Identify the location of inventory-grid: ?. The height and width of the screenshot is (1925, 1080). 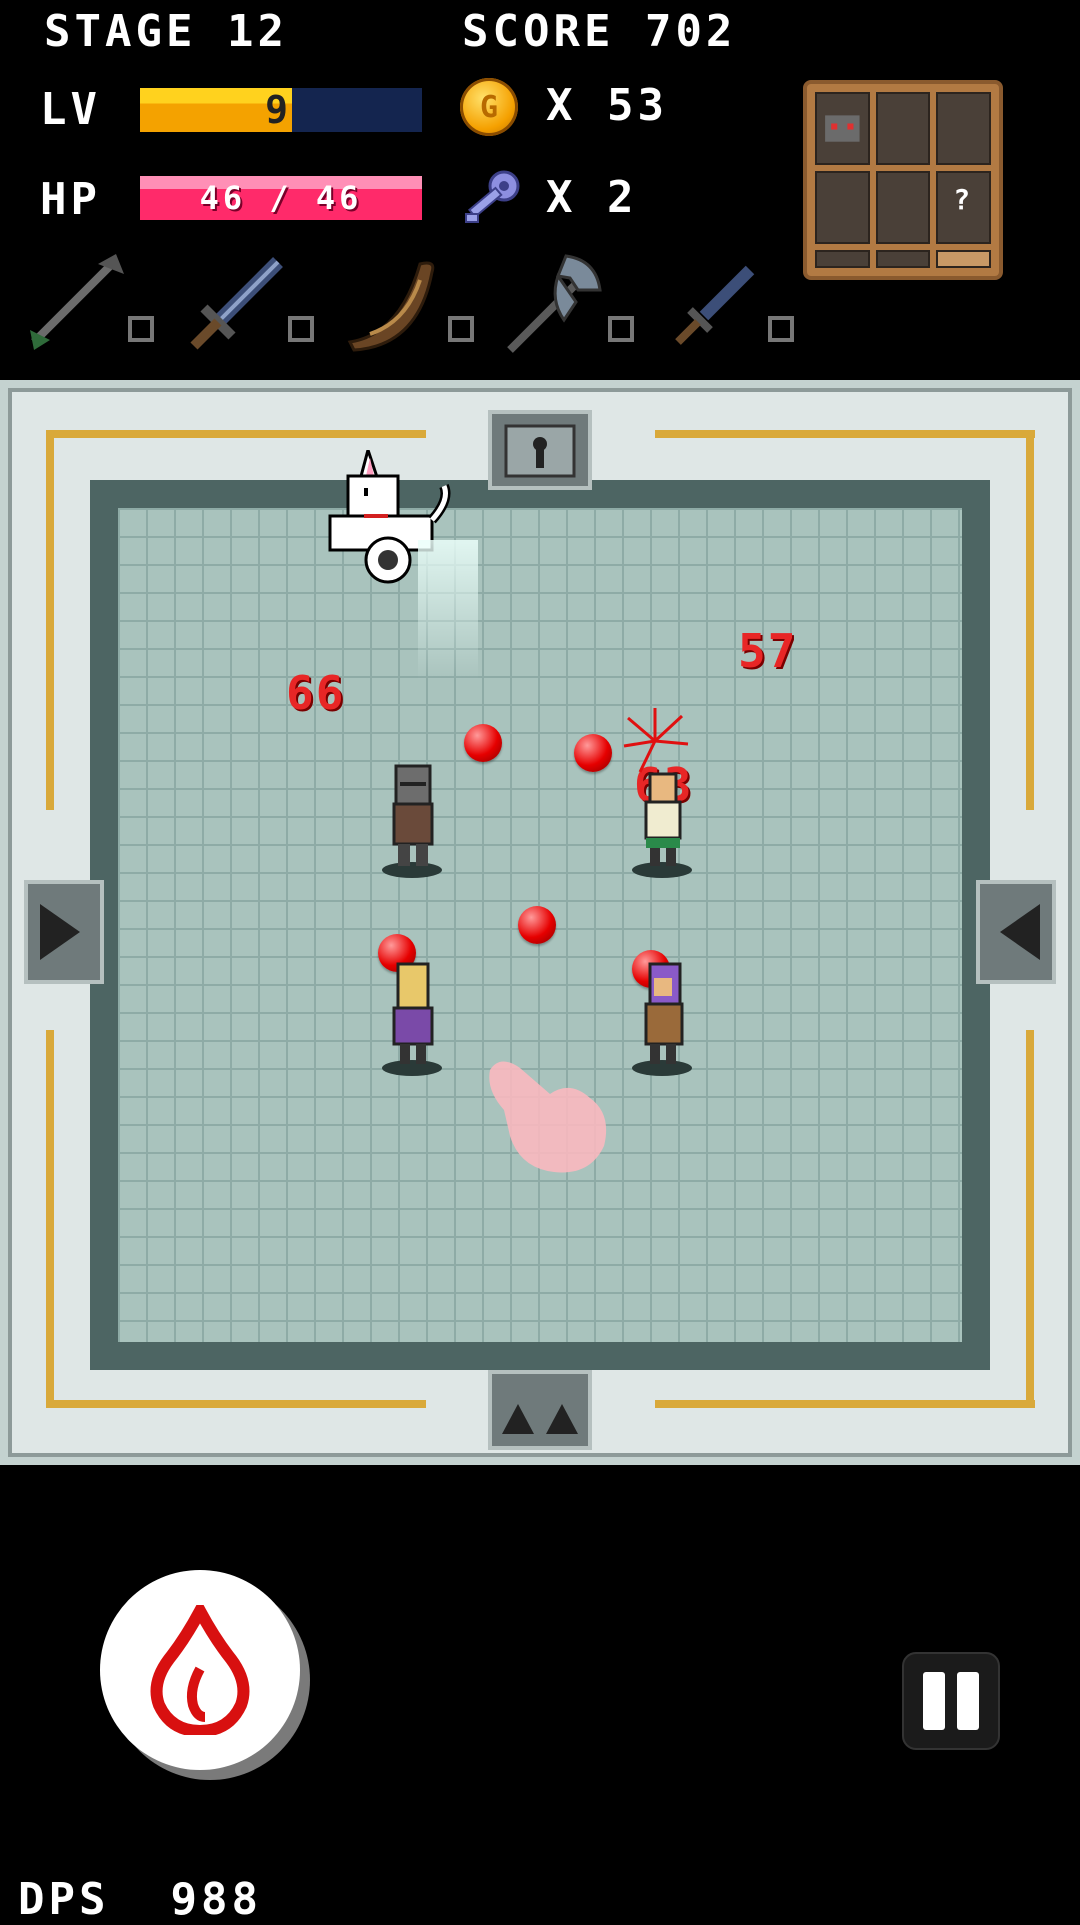
(903, 180).